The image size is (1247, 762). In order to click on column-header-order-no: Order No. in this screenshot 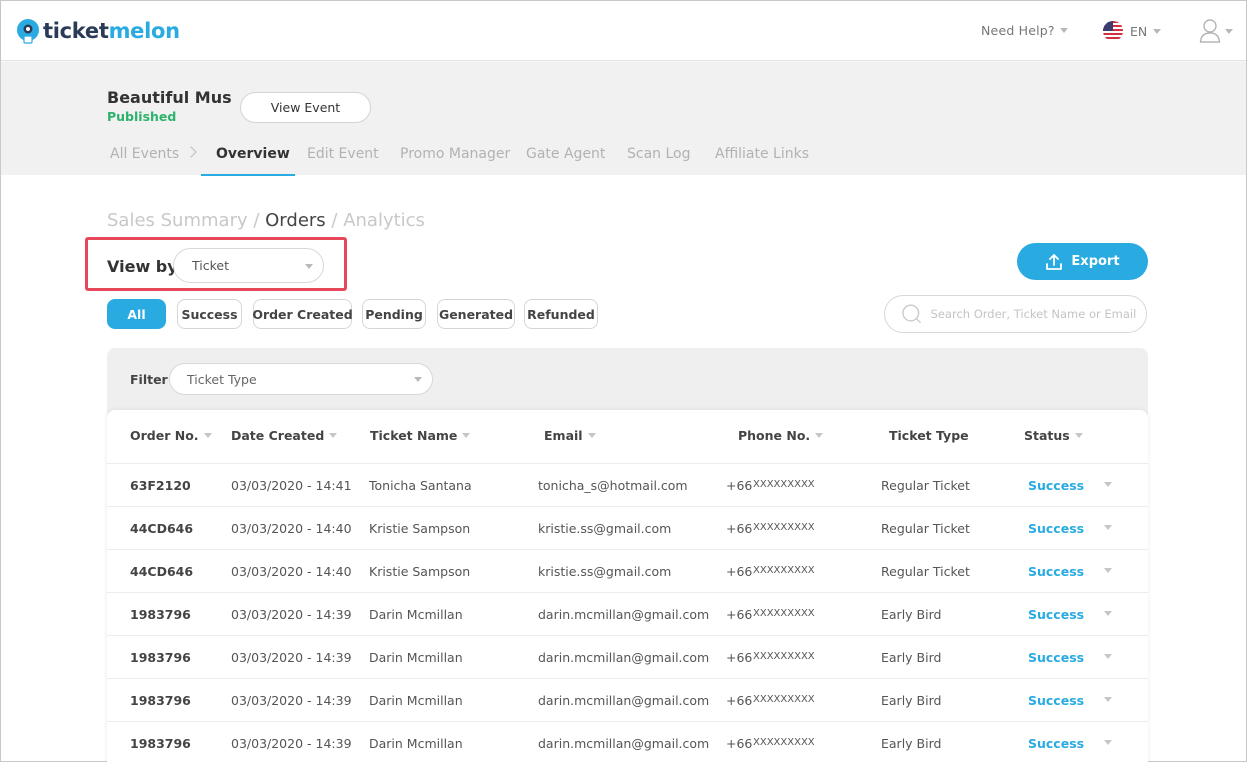, I will do `click(171, 435)`.